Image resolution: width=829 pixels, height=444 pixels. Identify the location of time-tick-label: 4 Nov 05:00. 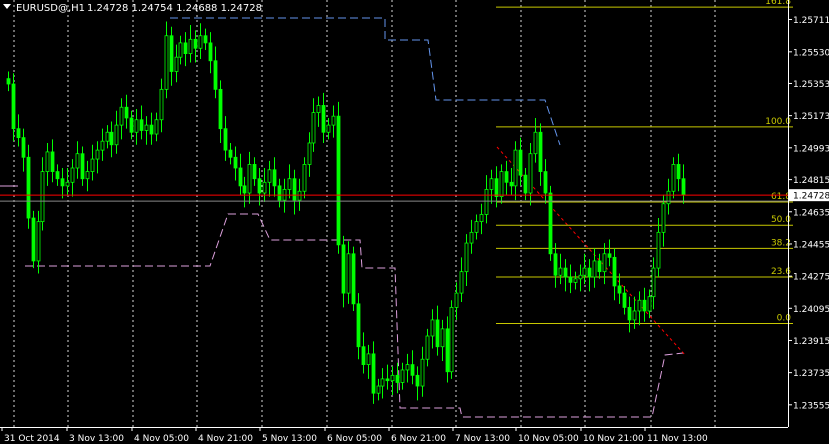
(161, 439).